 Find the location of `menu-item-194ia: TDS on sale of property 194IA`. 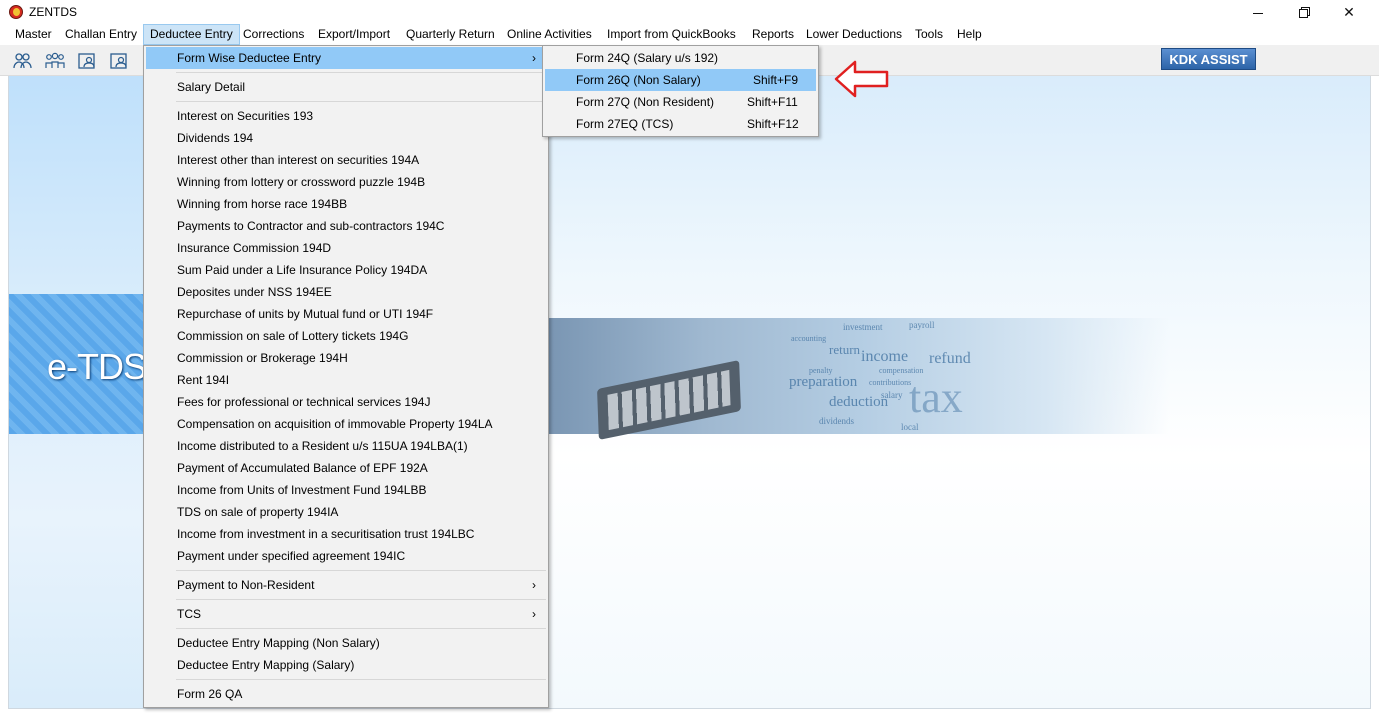

menu-item-194ia: TDS on sale of property 194IA is located at coordinates (346, 512).